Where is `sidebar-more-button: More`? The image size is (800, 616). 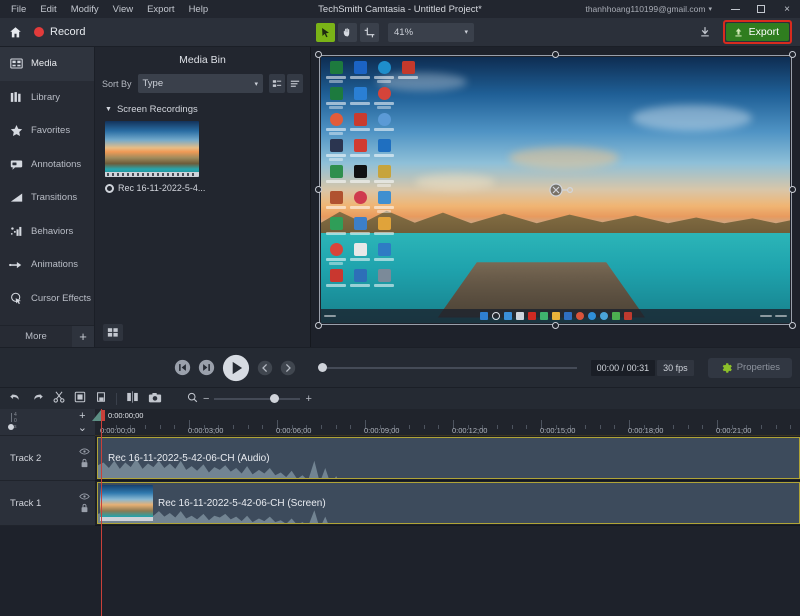
sidebar-more-button: More is located at coordinates (36, 336).